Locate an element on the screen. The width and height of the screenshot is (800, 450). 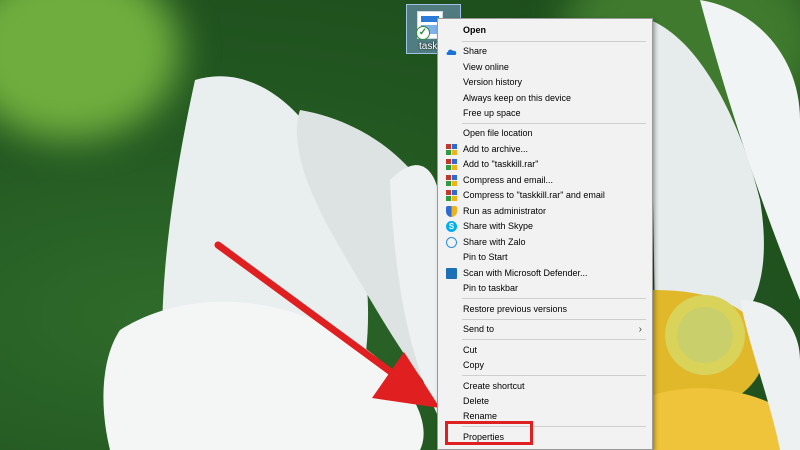
menu-item-always-keep: Always keep on this device is located at coordinates (545, 98).